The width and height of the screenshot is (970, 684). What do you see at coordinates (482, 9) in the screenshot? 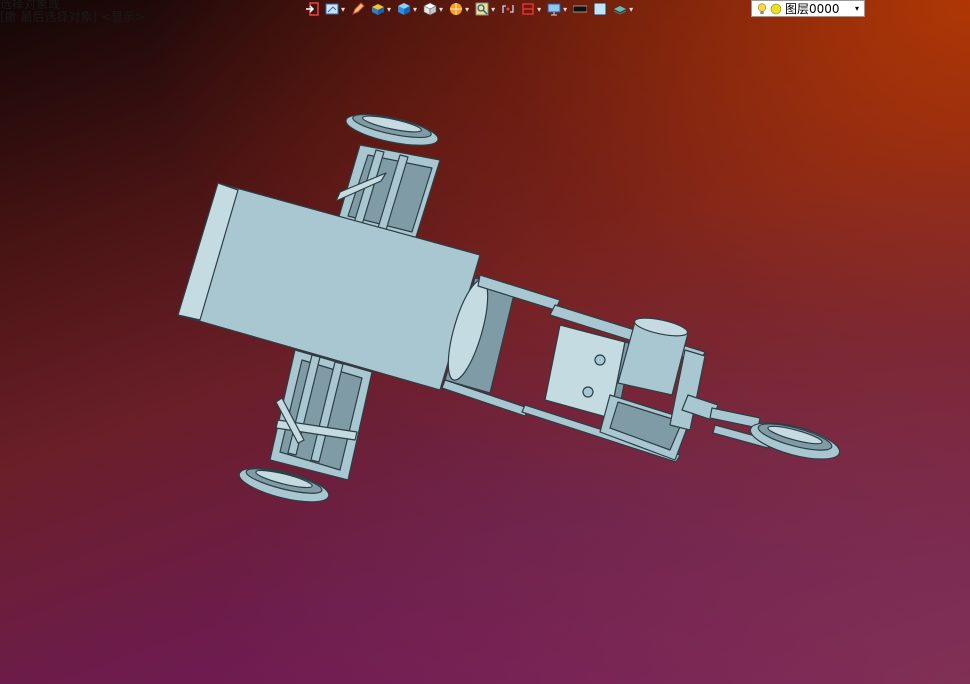
I see `zoom-icon` at bounding box center [482, 9].